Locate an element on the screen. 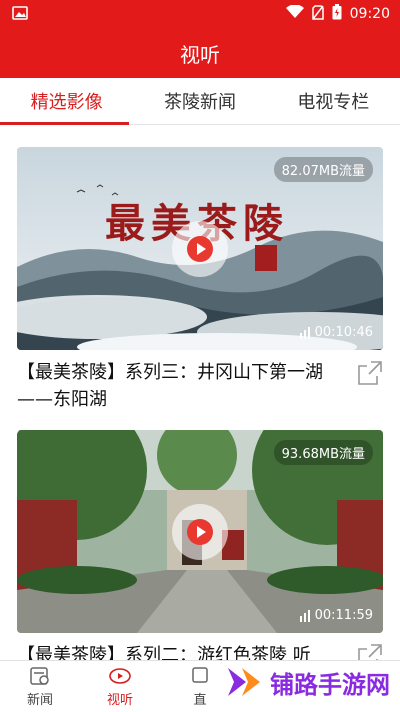 The image size is (400, 712). no-sim-icon is located at coordinates (317, 14).